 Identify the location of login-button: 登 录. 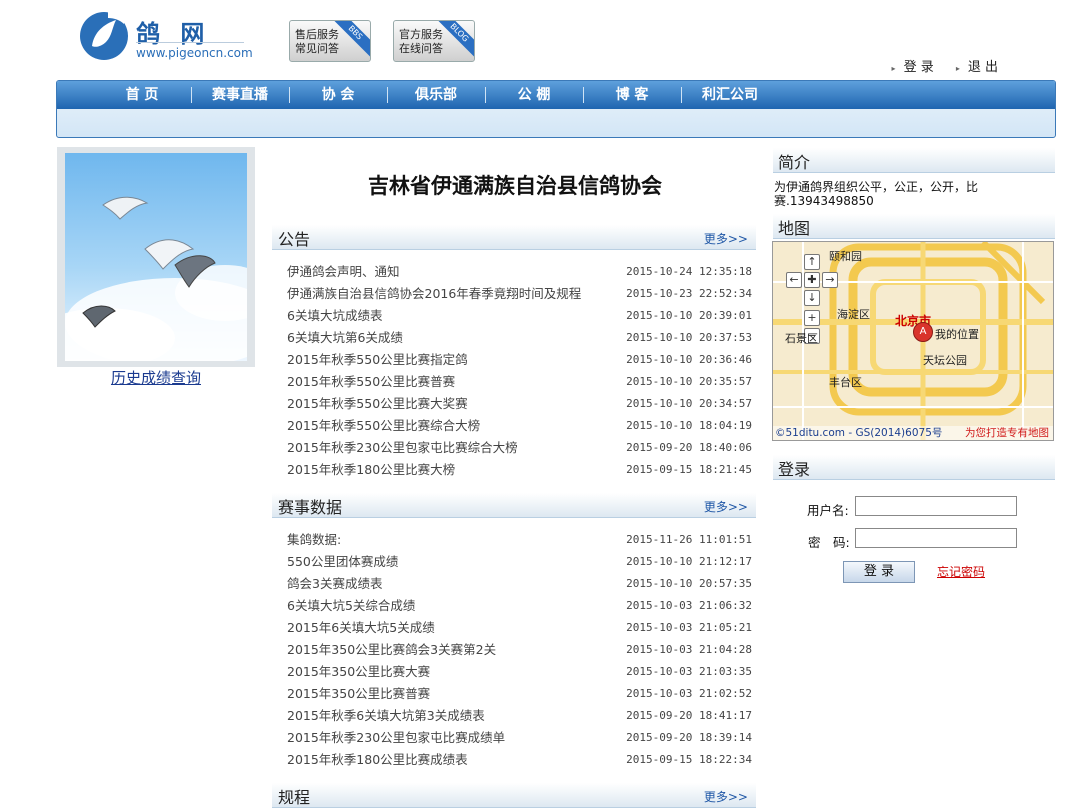
(879, 572).